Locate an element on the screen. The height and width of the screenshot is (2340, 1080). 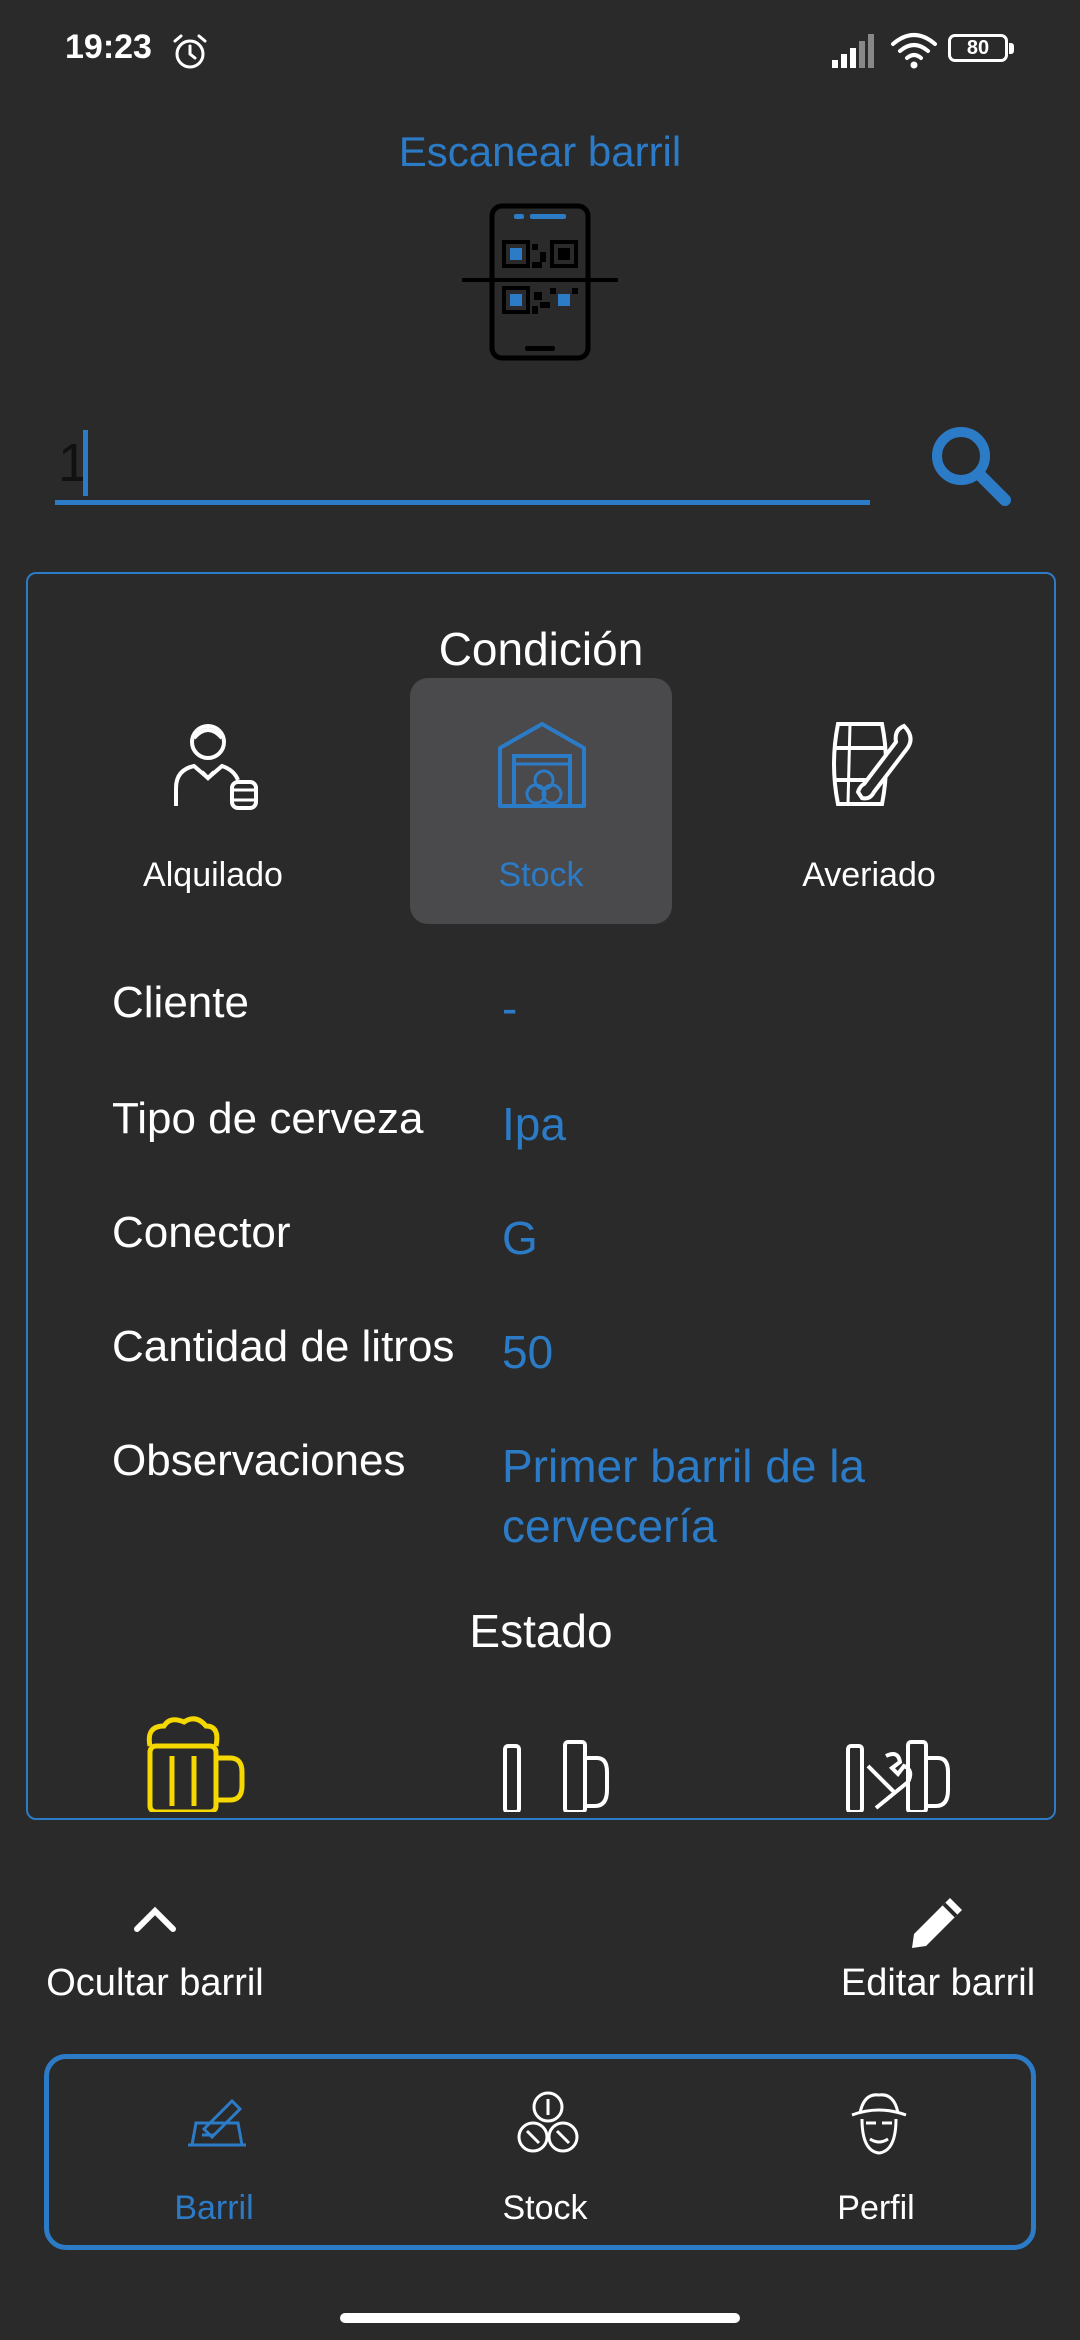
status-time: 19:23 is located at coordinates (108, 47).